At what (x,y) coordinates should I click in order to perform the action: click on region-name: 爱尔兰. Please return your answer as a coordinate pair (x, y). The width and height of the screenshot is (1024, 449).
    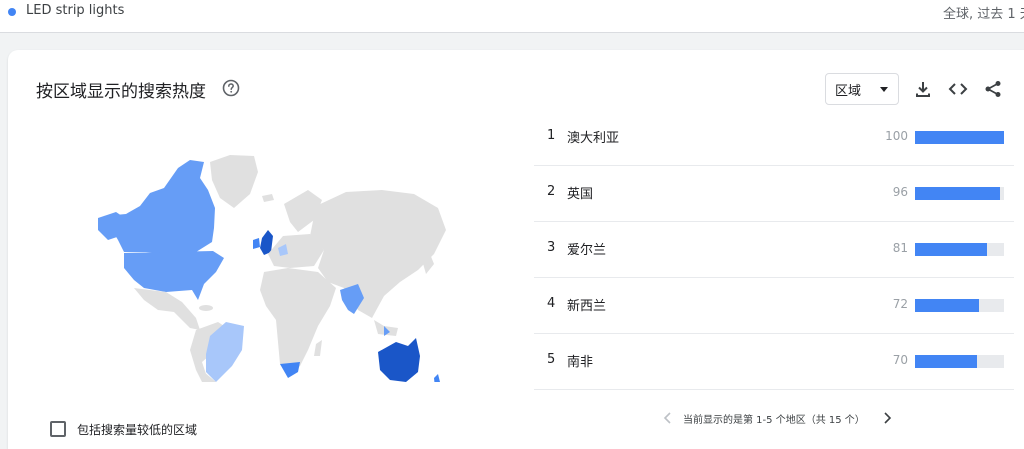
    Looking at the image, I should click on (586, 248).